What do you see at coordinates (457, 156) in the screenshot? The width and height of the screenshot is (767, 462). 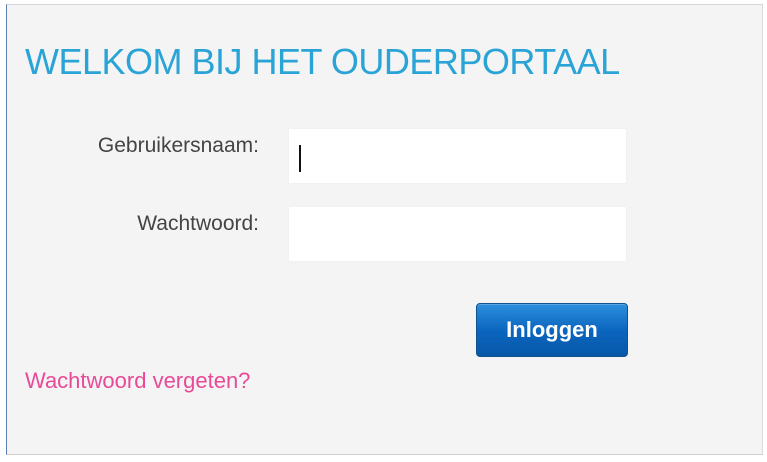 I see `username-input` at bounding box center [457, 156].